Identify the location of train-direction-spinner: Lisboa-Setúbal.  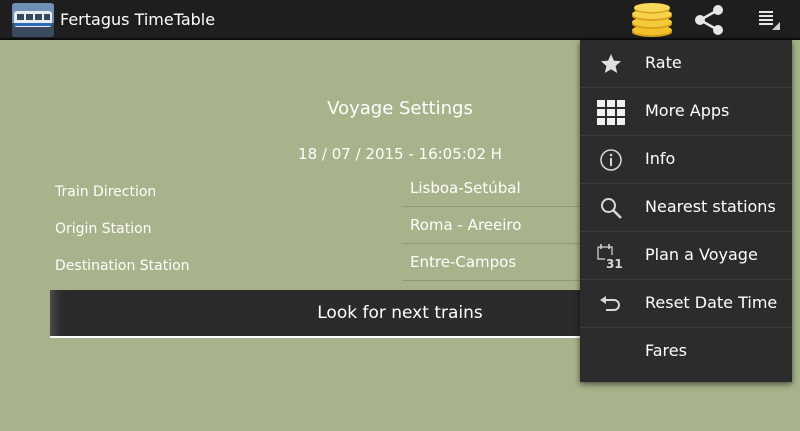
(500, 192).